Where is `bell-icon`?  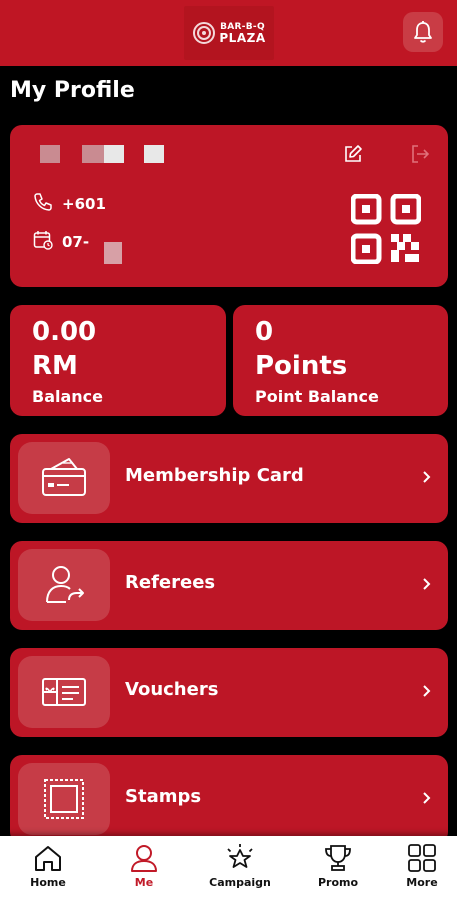 bell-icon is located at coordinates (423, 32).